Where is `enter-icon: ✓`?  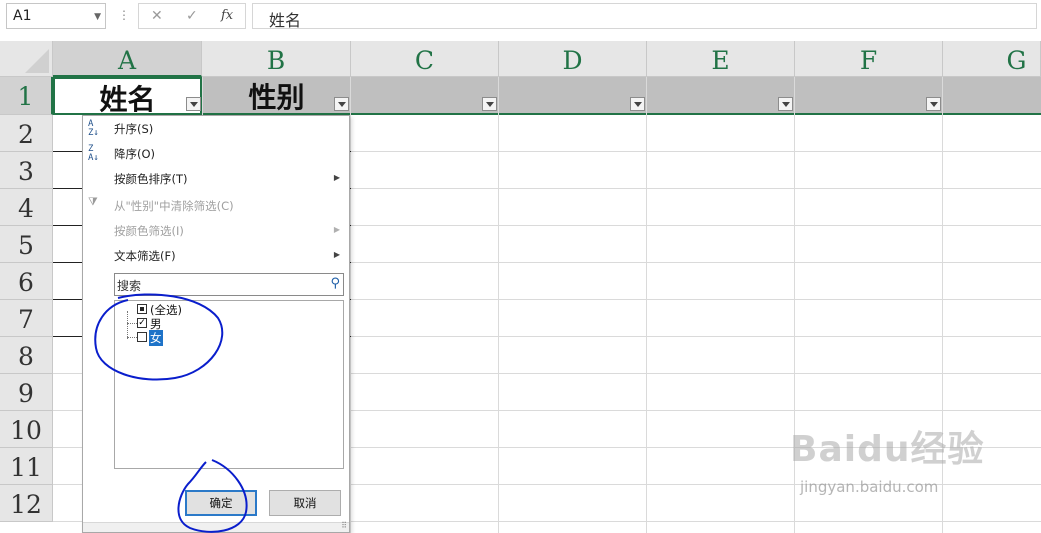 enter-icon: ✓ is located at coordinates (192, 16).